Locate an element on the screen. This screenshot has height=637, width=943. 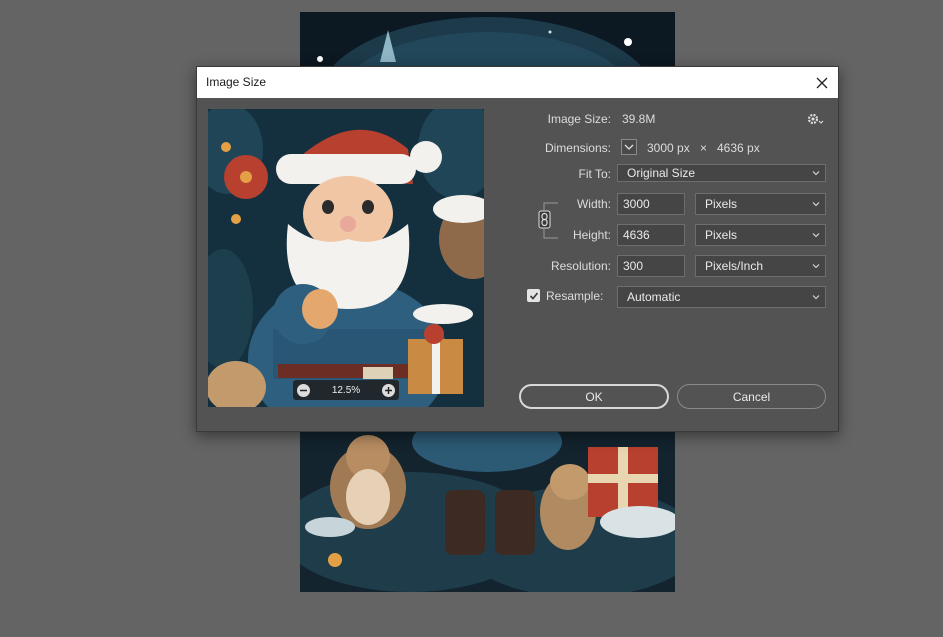
zoom-control: 12.5% is located at coordinates (346, 390).